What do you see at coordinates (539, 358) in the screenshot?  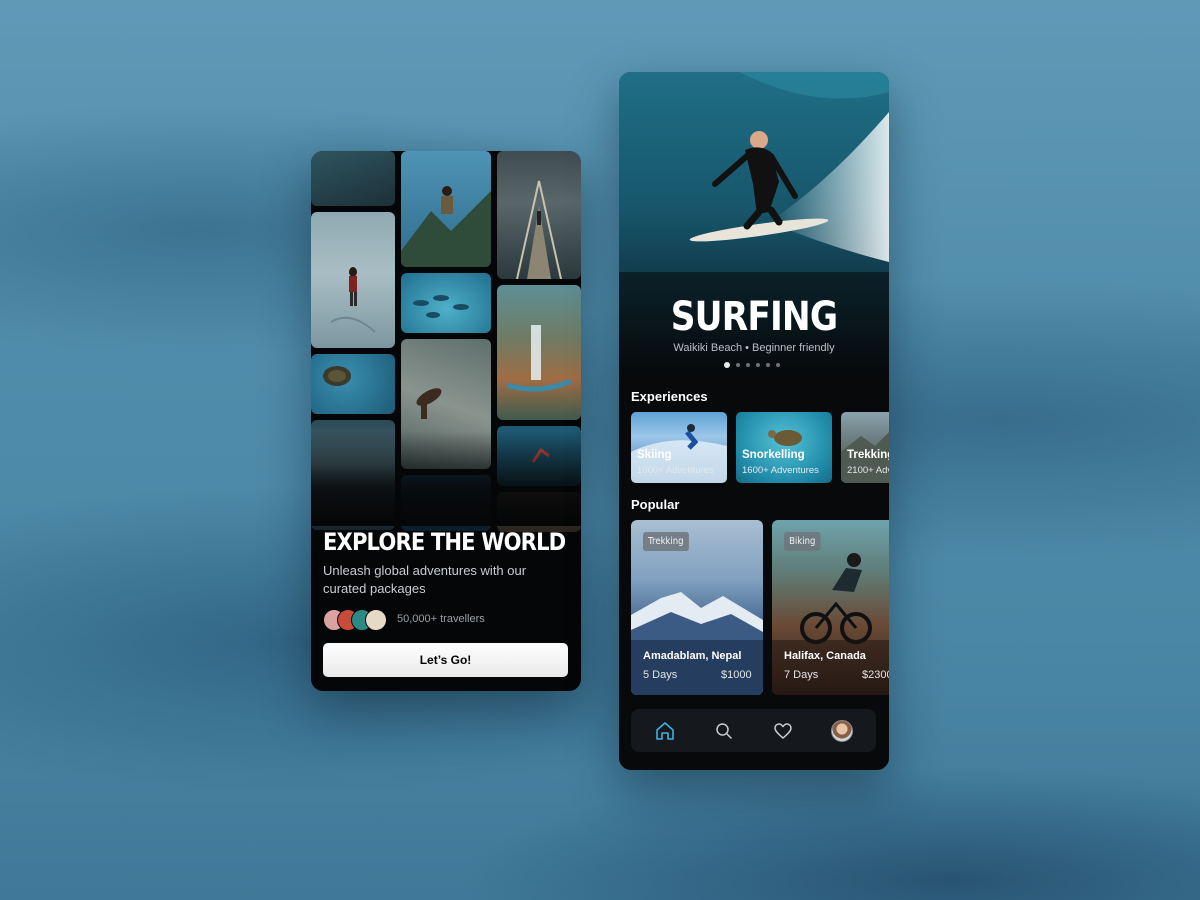 I see `waterfall-illustration` at bounding box center [539, 358].